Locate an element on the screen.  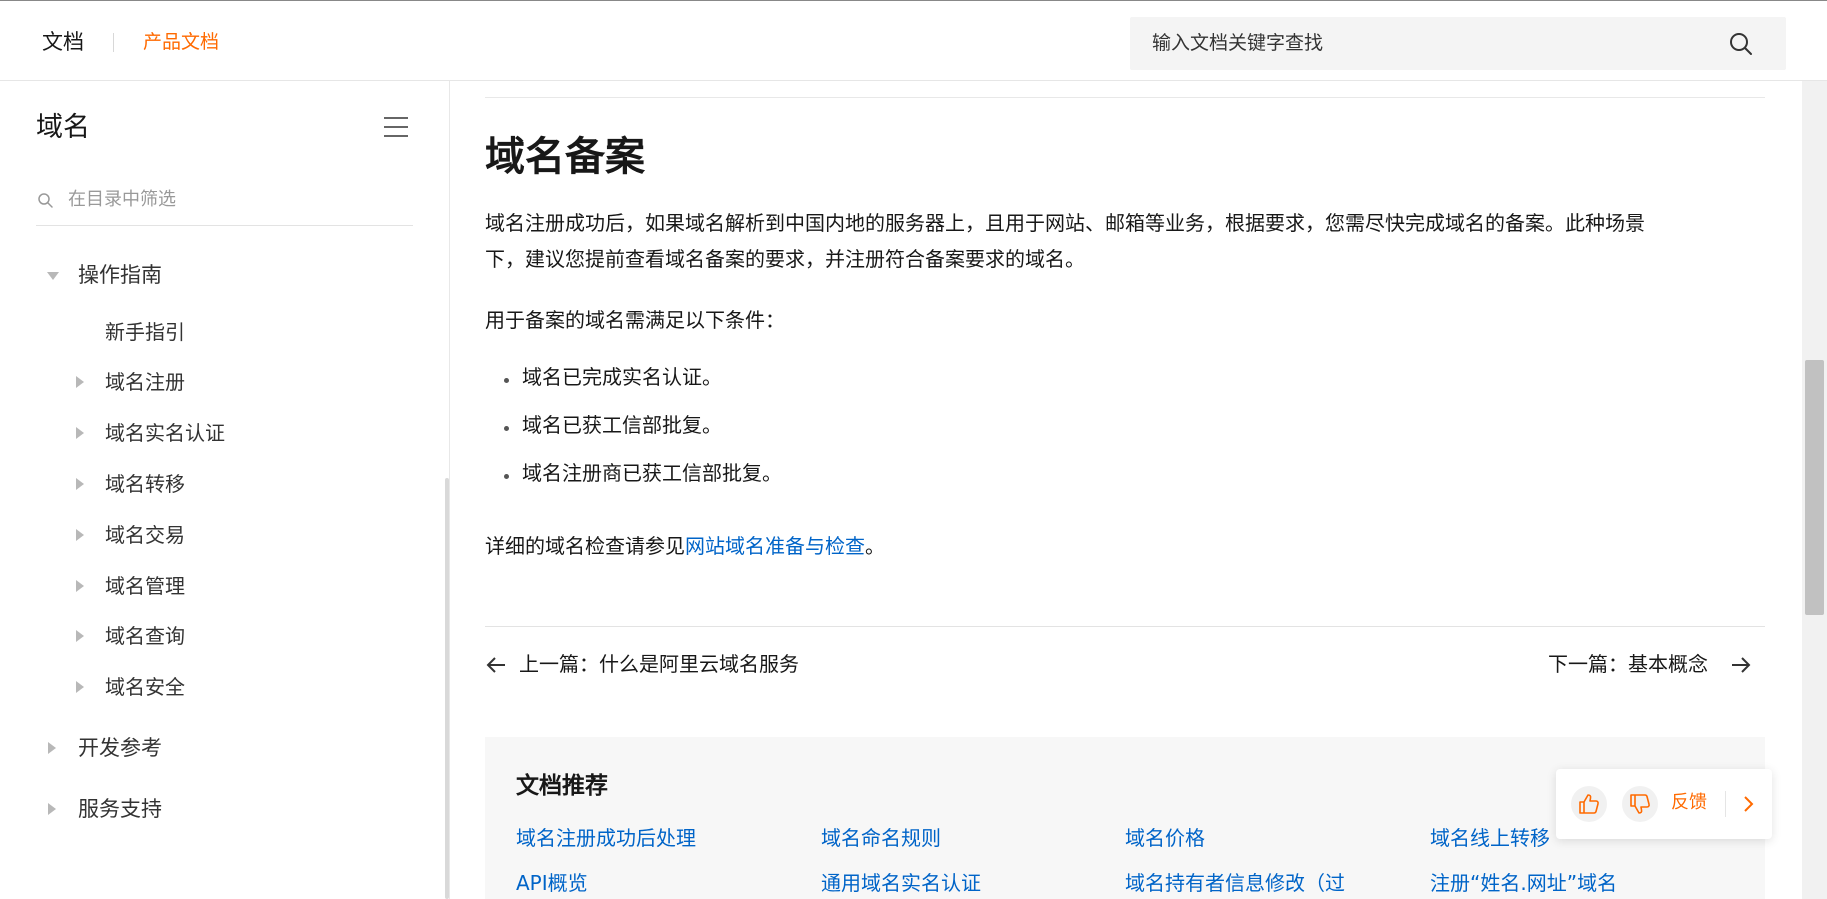
sidebar-scrollbar is located at coordinates (447, 688).